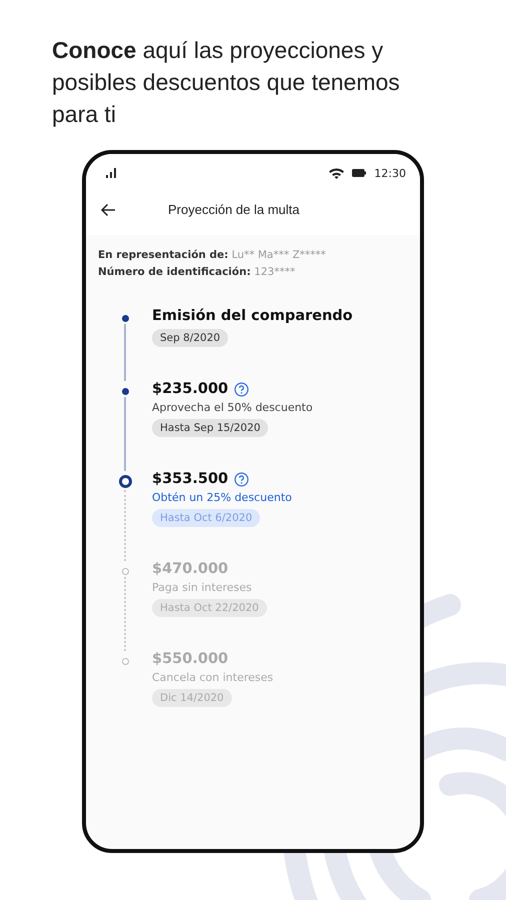  What do you see at coordinates (359, 173) in the screenshot?
I see `battery-icon` at bounding box center [359, 173].